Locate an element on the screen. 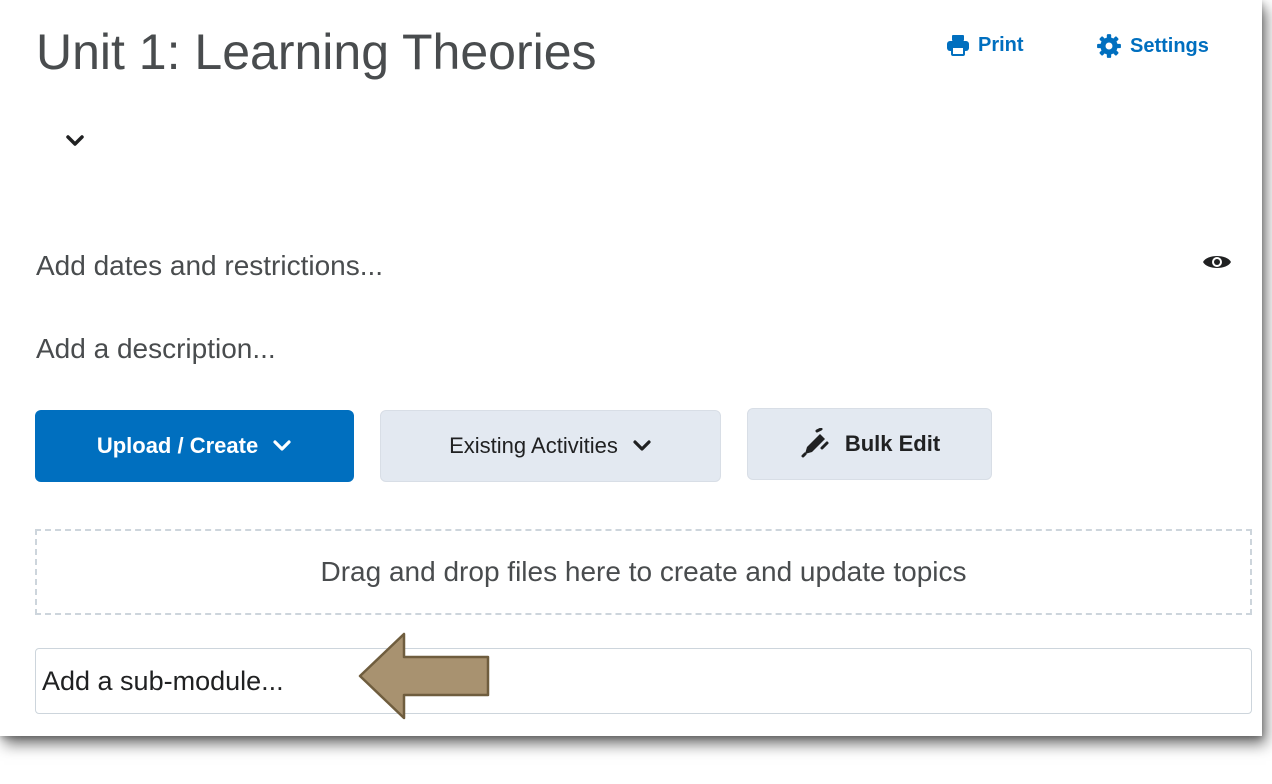 The image size is (1272, 784). print-button: Print is located at coordinates (985, 45).